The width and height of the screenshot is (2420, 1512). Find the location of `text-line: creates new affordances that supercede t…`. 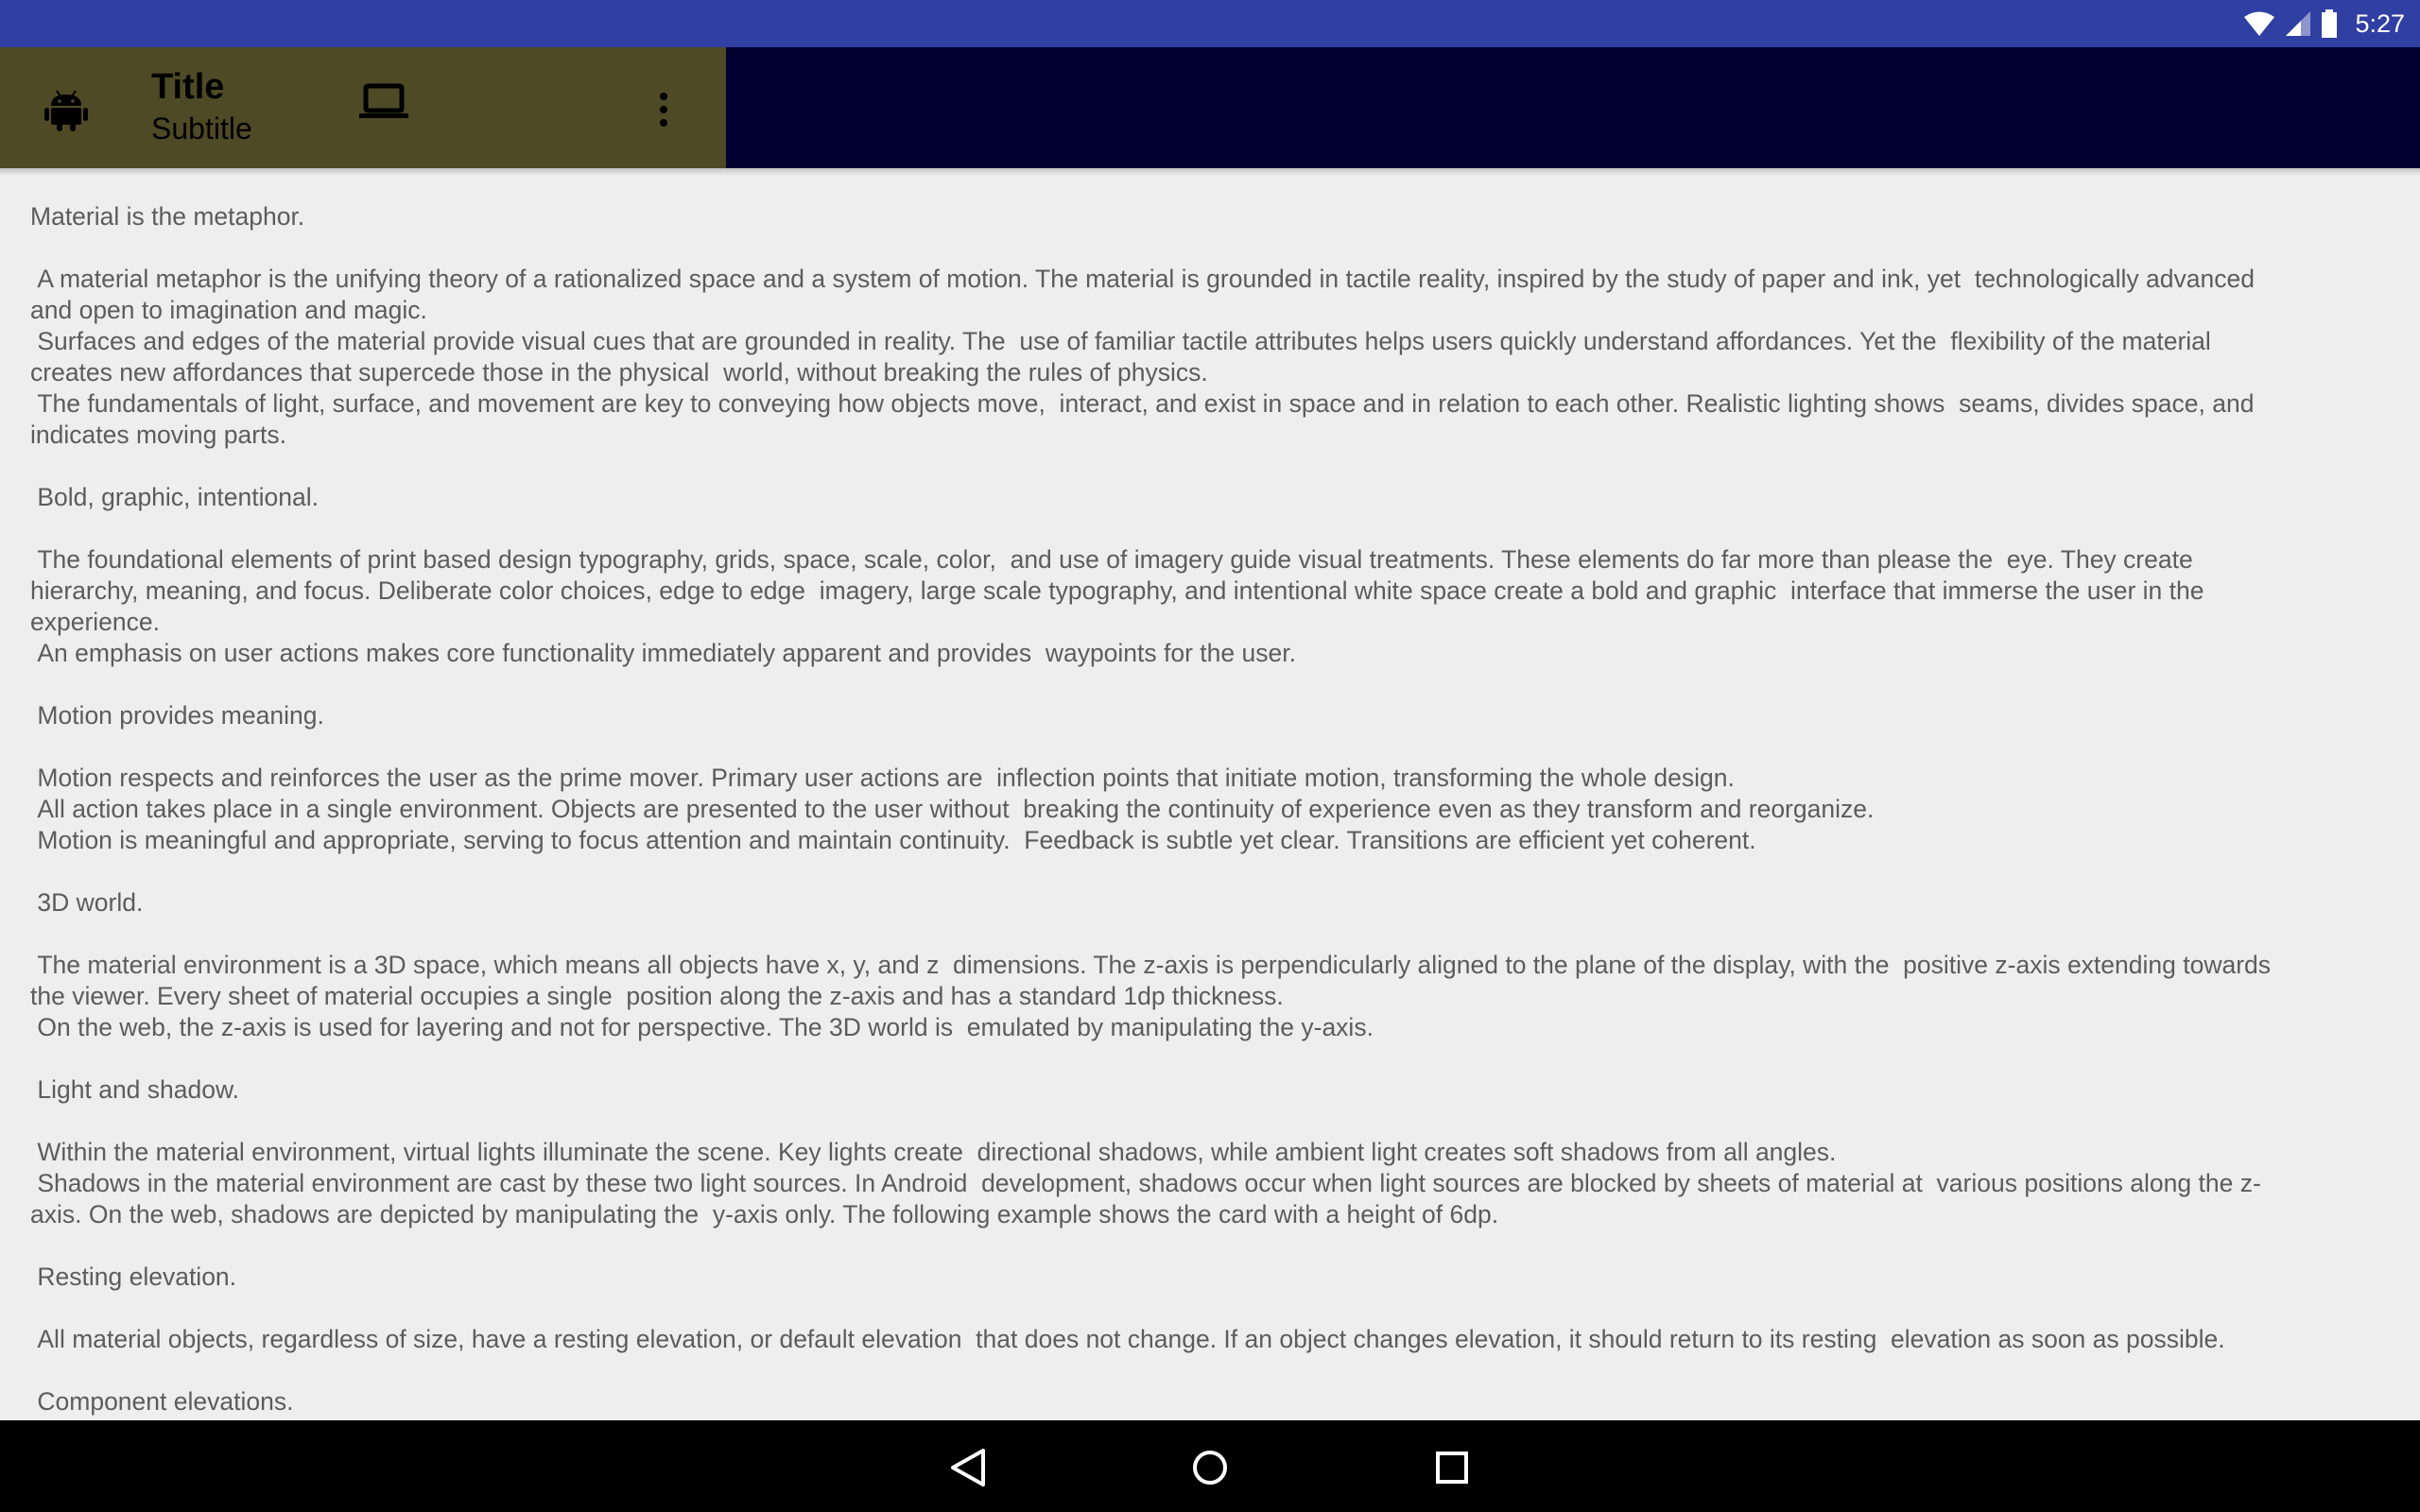

text-line: creates new affordances that supercede t… is located at coordinates (619, 372).